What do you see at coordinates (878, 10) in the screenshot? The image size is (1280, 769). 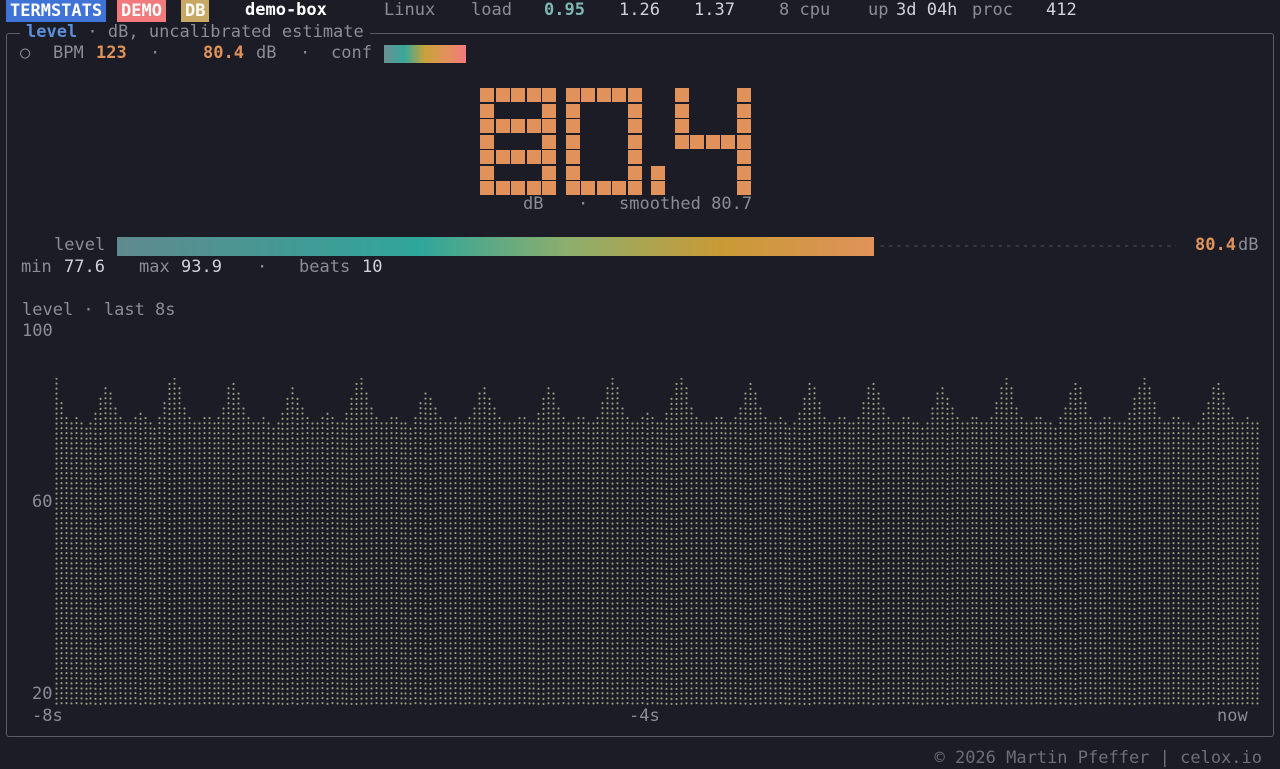 I see `uptime-label: up` at bounding box center [878, 10].